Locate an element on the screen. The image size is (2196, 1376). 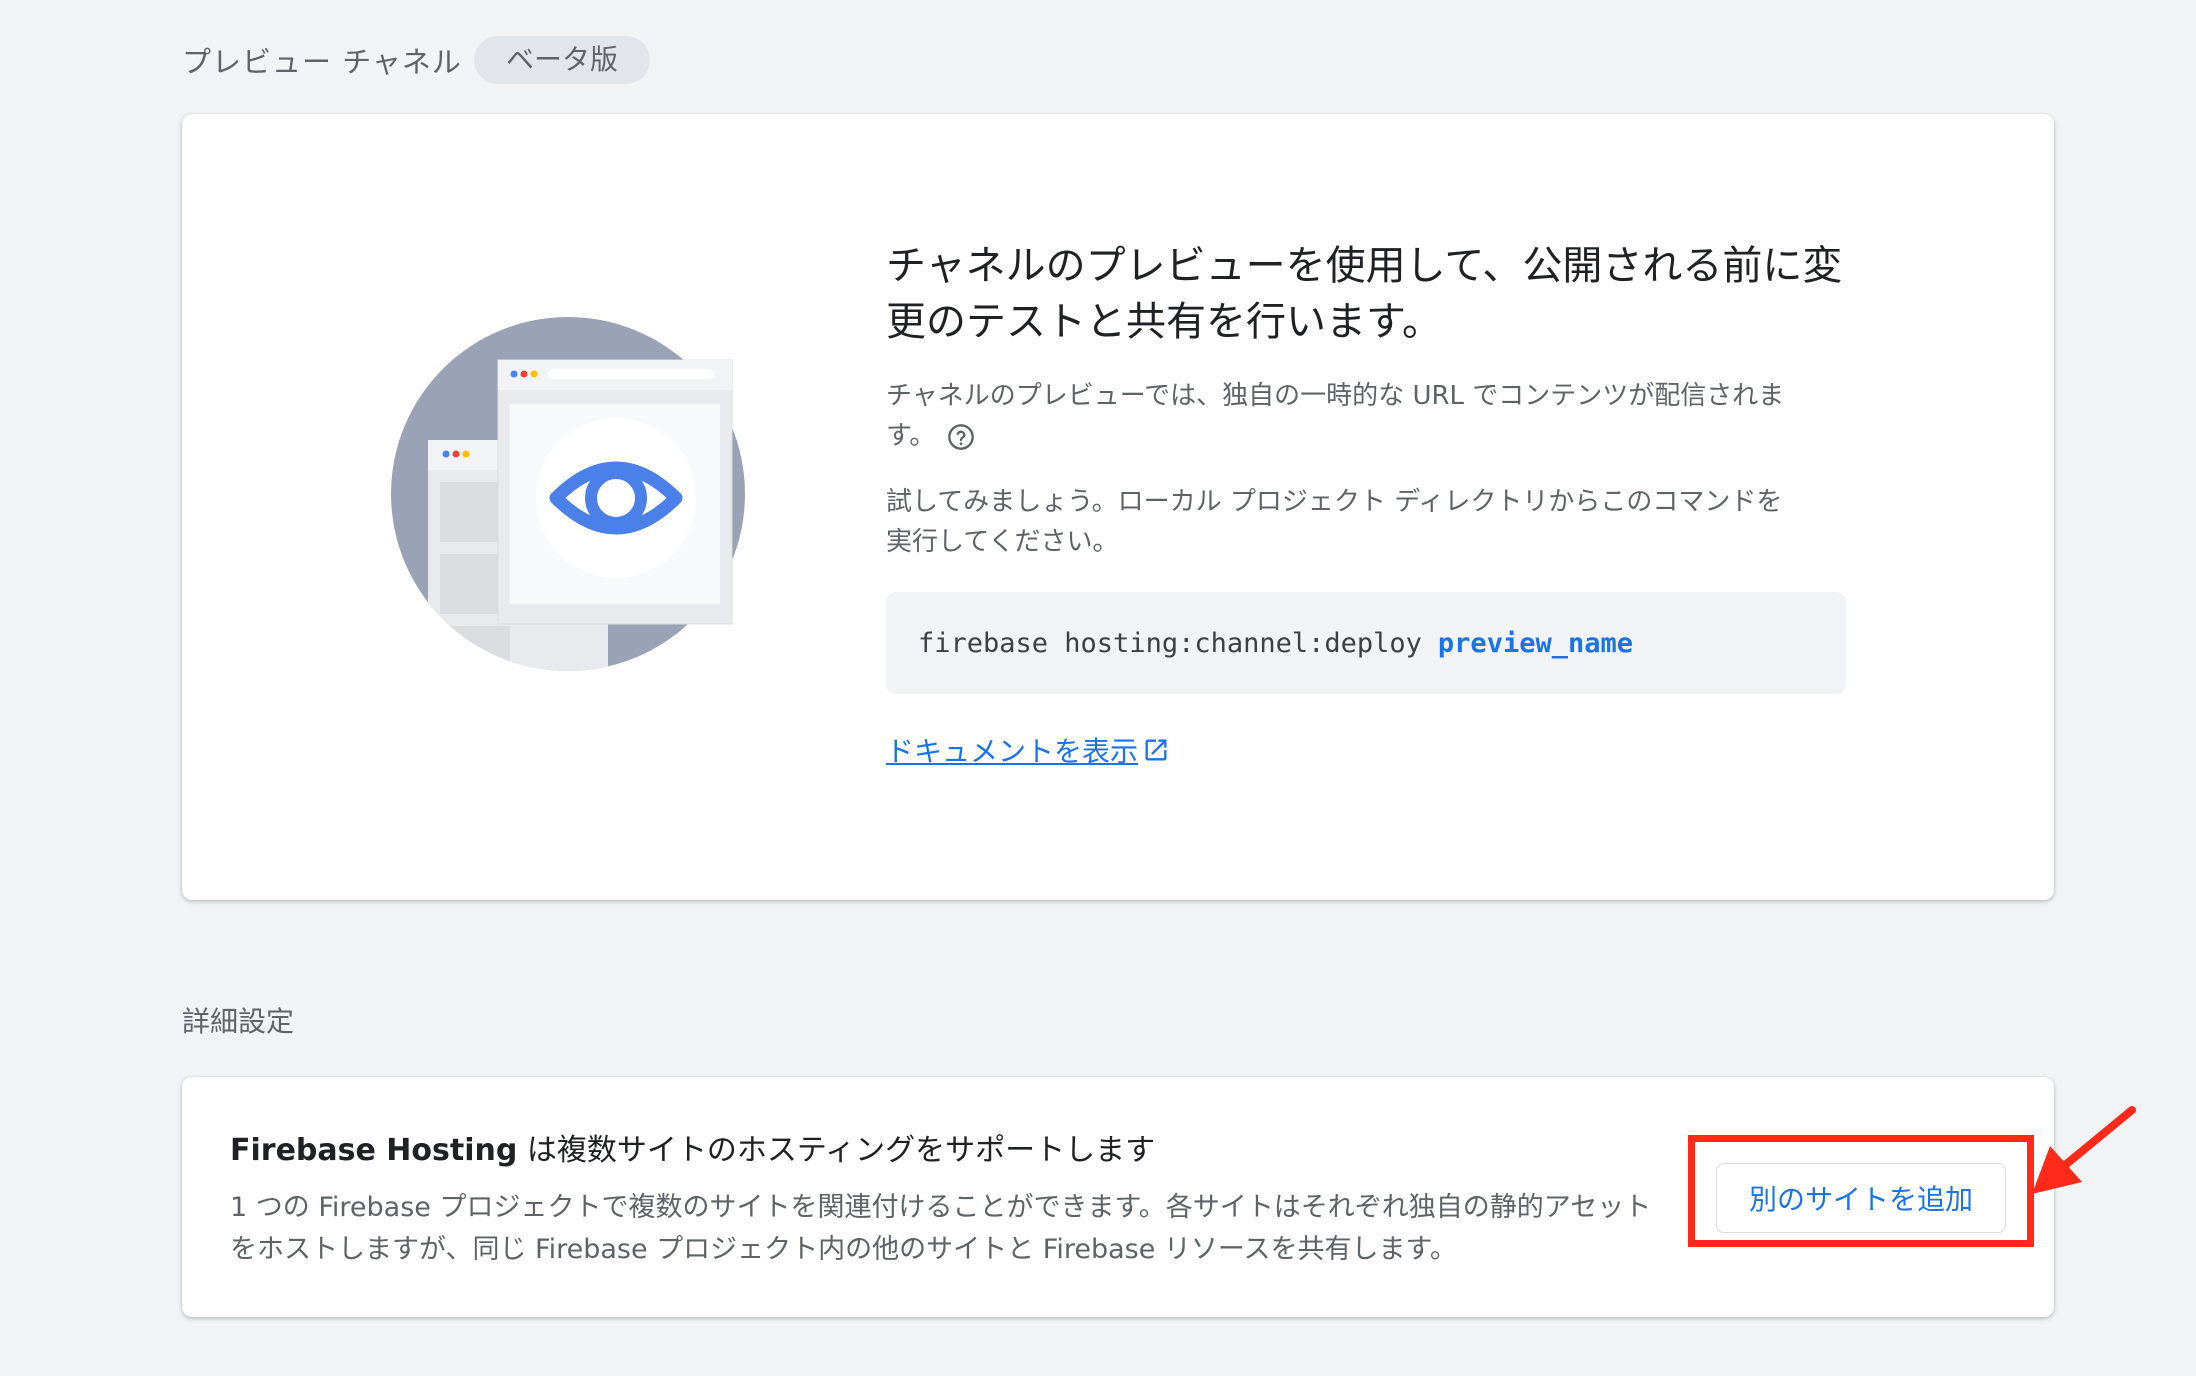
docs-link-label: ドキュメントを表示 is located at coordinates (1012, 751).